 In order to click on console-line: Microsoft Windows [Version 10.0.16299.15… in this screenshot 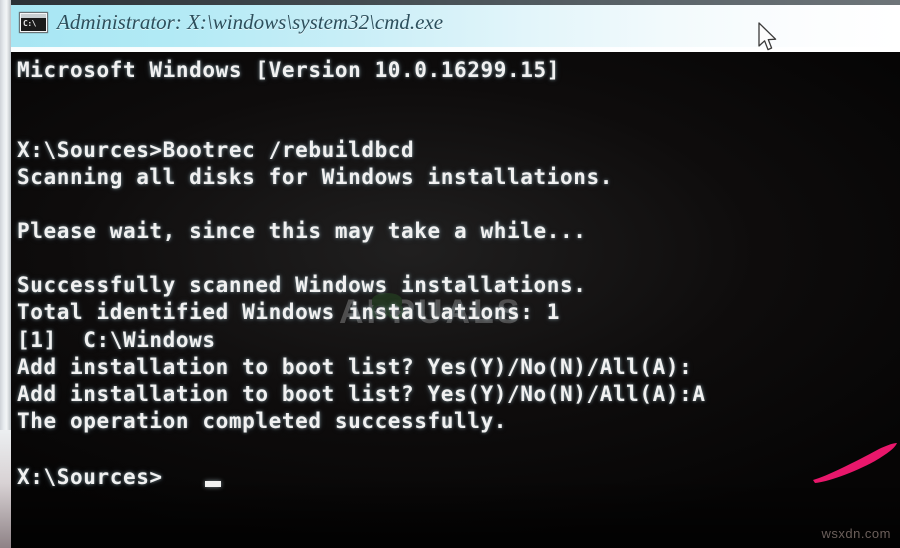, I will do `click(288, 70)`.